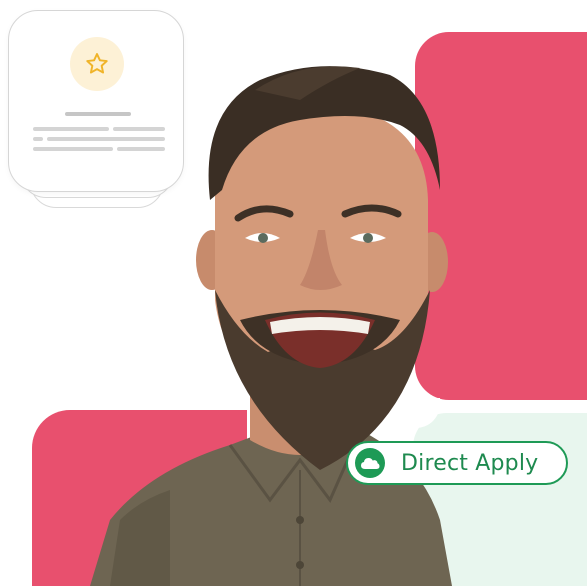 The image size is (587, 586). Describe the element at coordinates (98, 114) in the screenshot. I see `card-title-line` at that location.